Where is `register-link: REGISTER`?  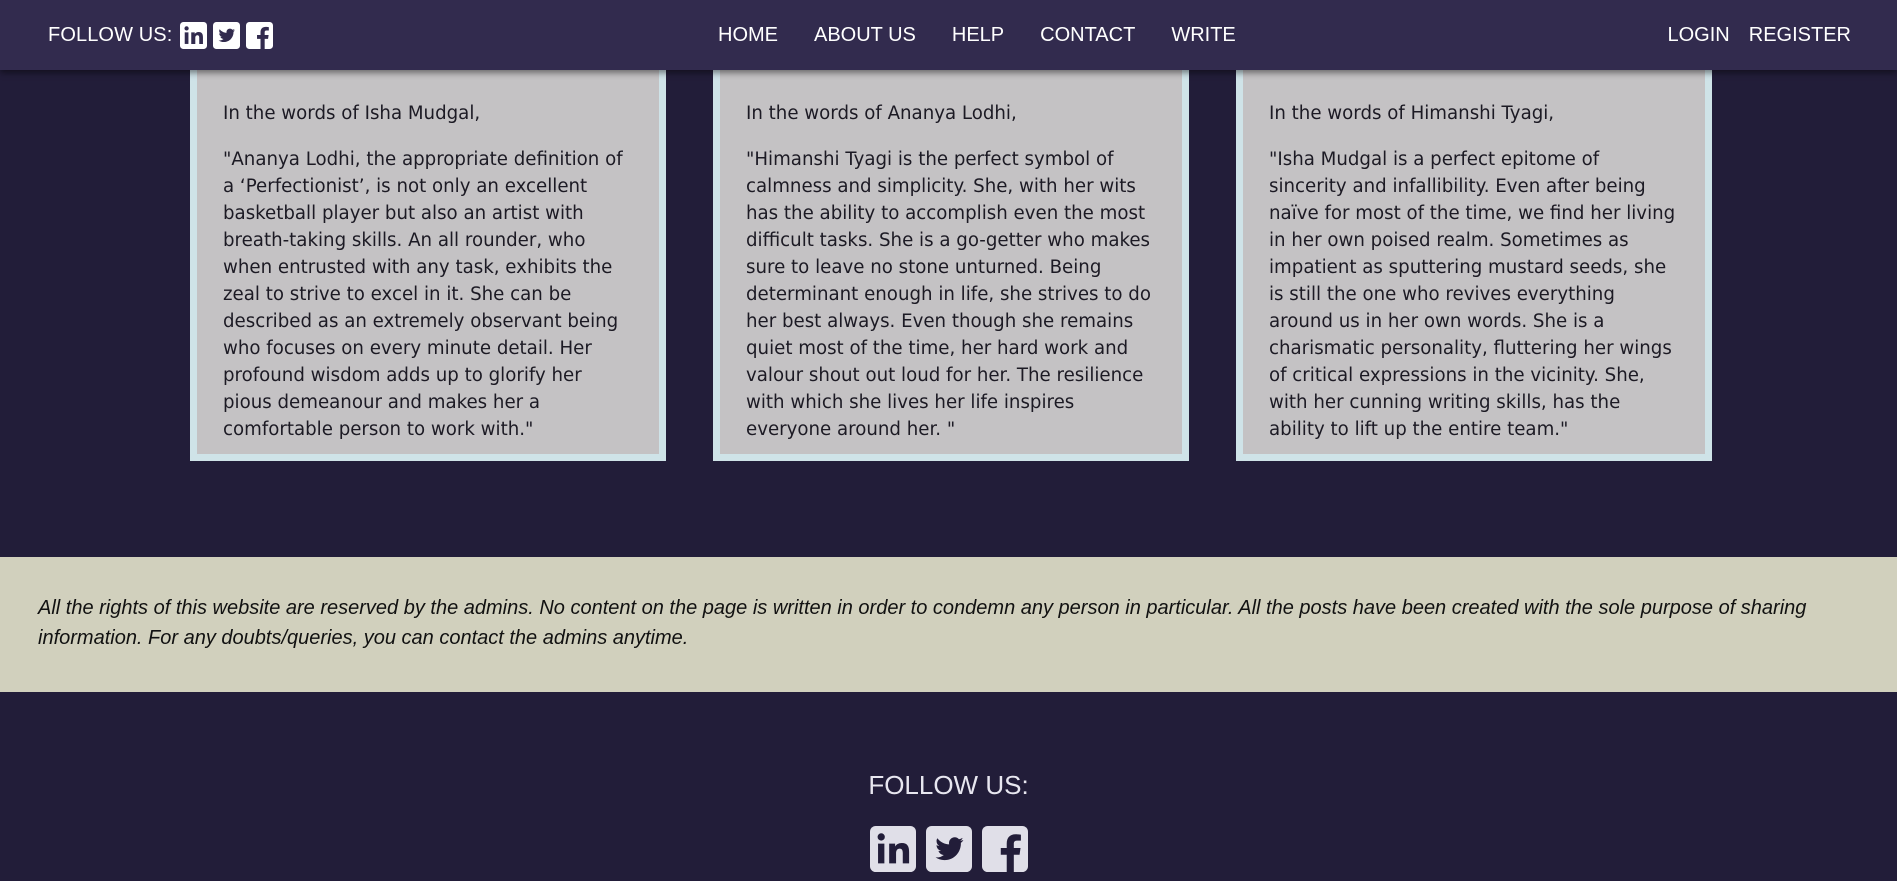
register-link: REGISTER is located at coordinates (1800, 35).